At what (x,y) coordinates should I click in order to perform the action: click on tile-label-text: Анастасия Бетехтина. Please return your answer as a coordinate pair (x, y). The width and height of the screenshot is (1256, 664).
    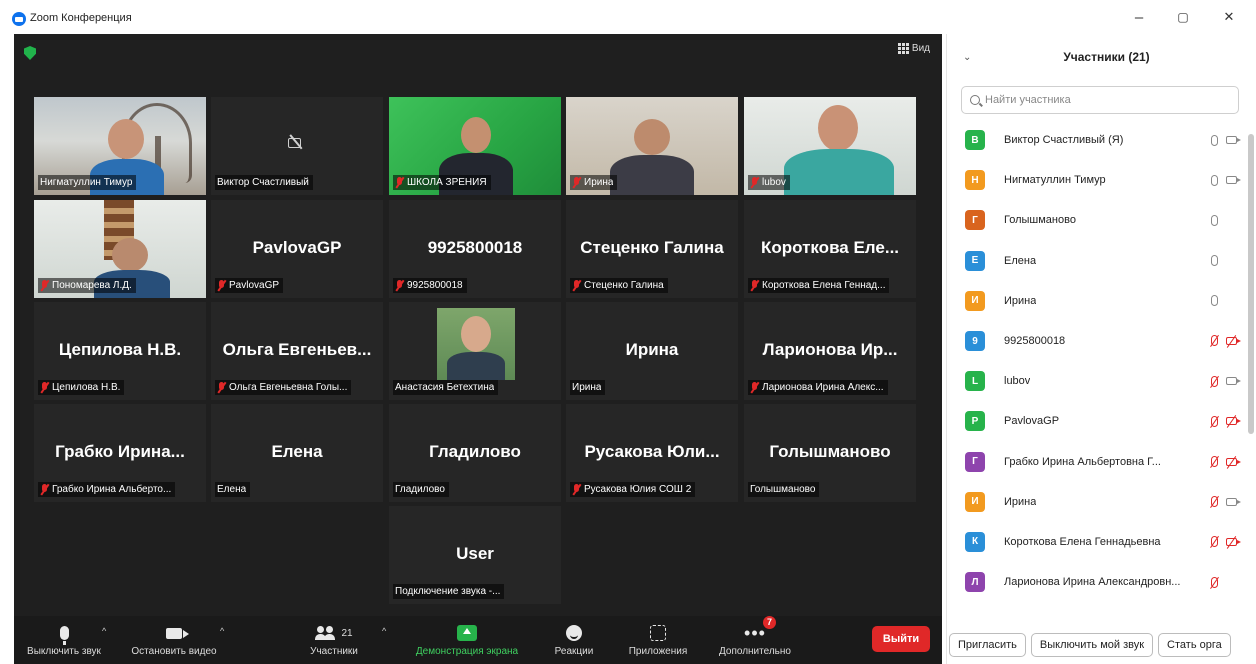
    Looking at the image, I should click on (445, 387).